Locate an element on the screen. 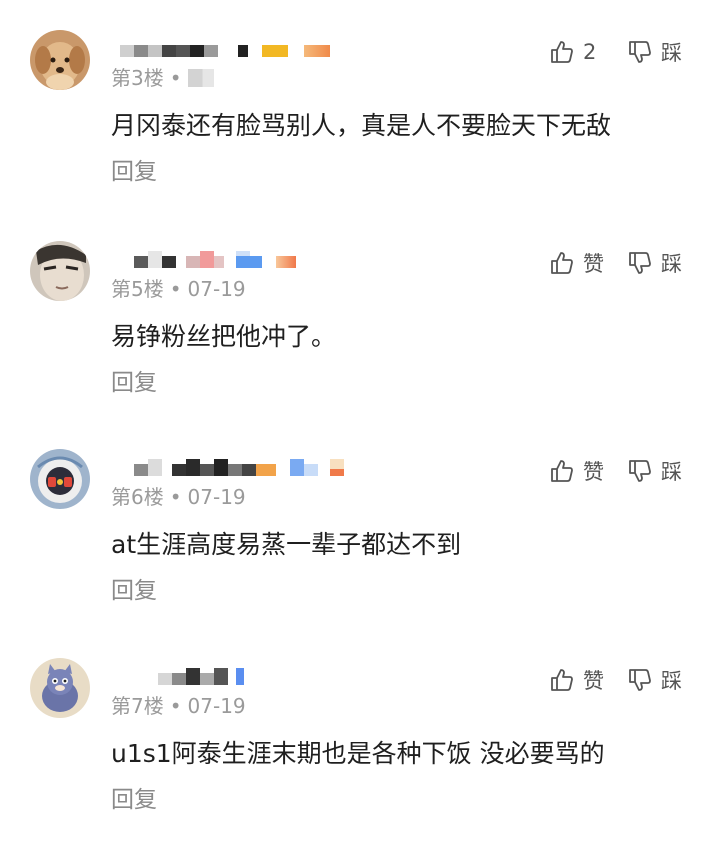  comment-meta: 第6楼 • 07-19 is located at coordinates (178, 497).